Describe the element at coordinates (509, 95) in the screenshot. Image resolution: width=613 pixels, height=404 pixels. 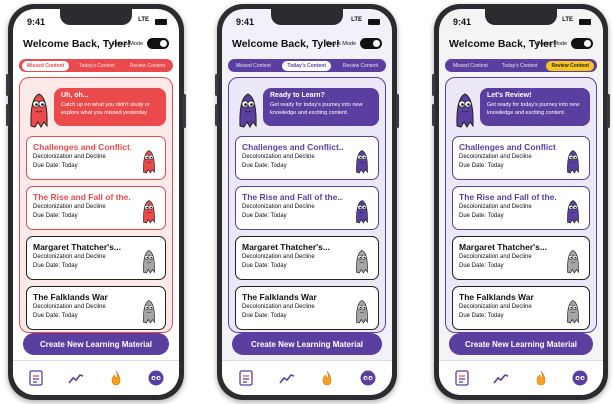
I see `bubble-title: Let's Review!` at that location.